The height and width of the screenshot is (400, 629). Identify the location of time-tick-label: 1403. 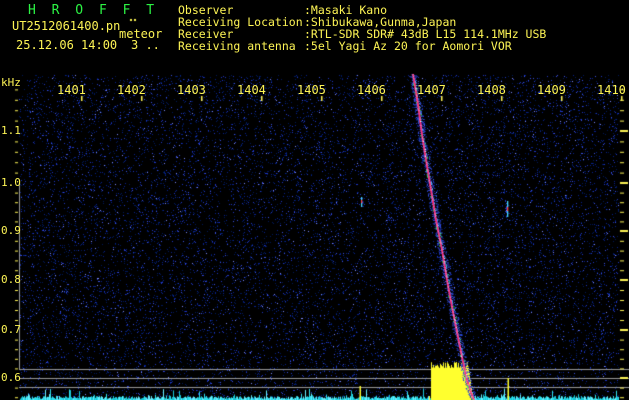
(191, 90).